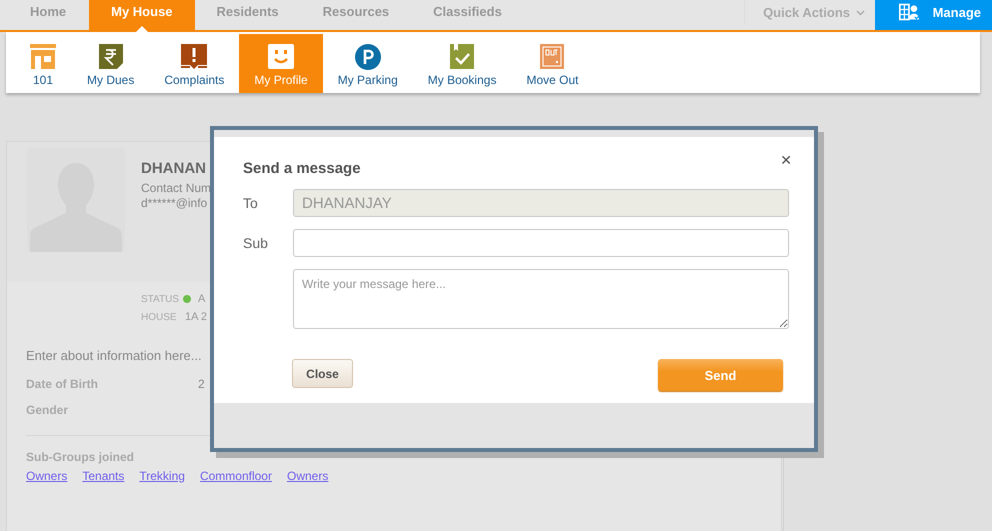 The width and height of the screenshot is (992, 531). I want to click on house-icon, so click(43, 56).